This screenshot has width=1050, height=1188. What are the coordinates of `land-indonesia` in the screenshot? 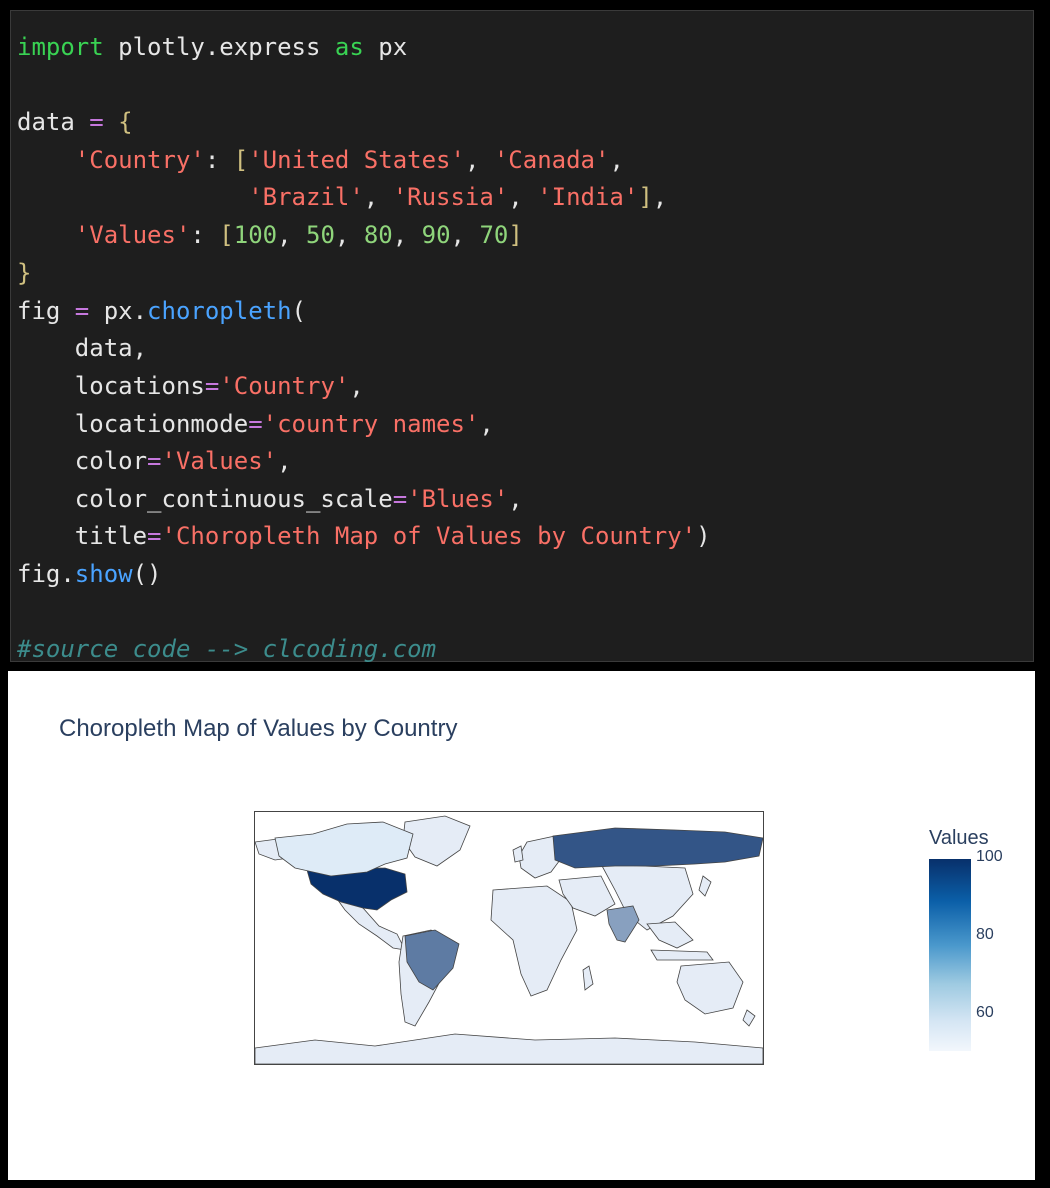 It's located at (682, 955).